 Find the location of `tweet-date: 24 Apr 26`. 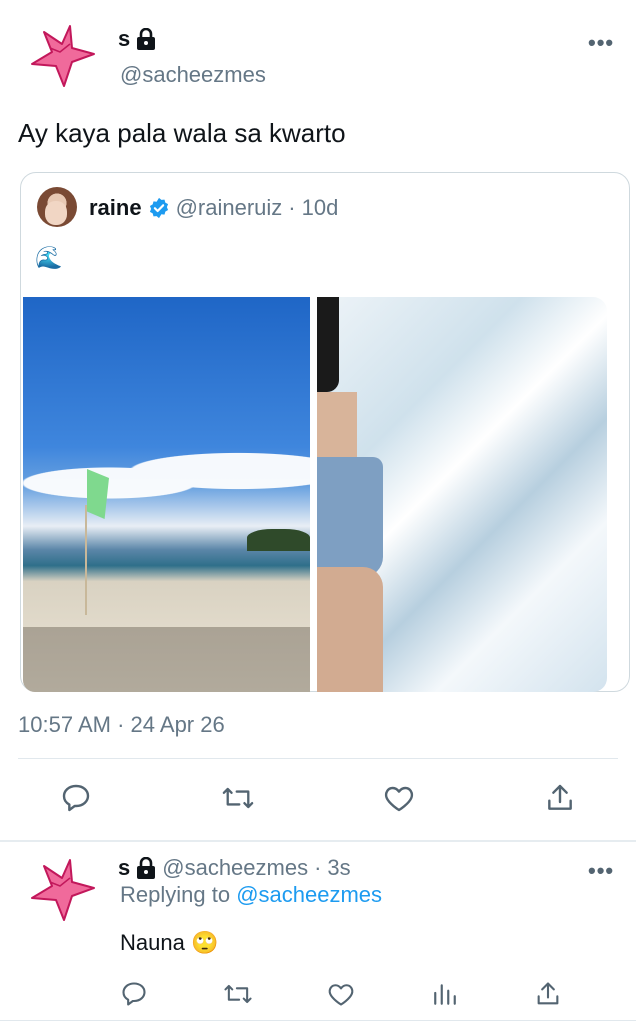

tweet-date: 24 Apr 26 is located at coordinates (177, 724).